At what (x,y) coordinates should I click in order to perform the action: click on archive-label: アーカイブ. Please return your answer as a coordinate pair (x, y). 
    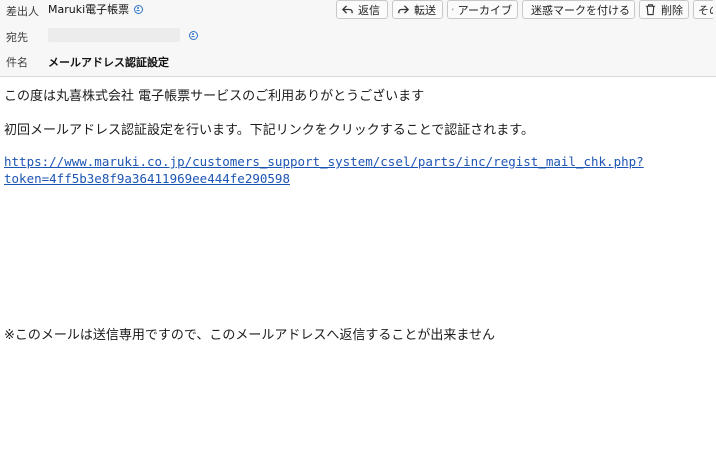
    Looking at the image, I should click on (484, 10).